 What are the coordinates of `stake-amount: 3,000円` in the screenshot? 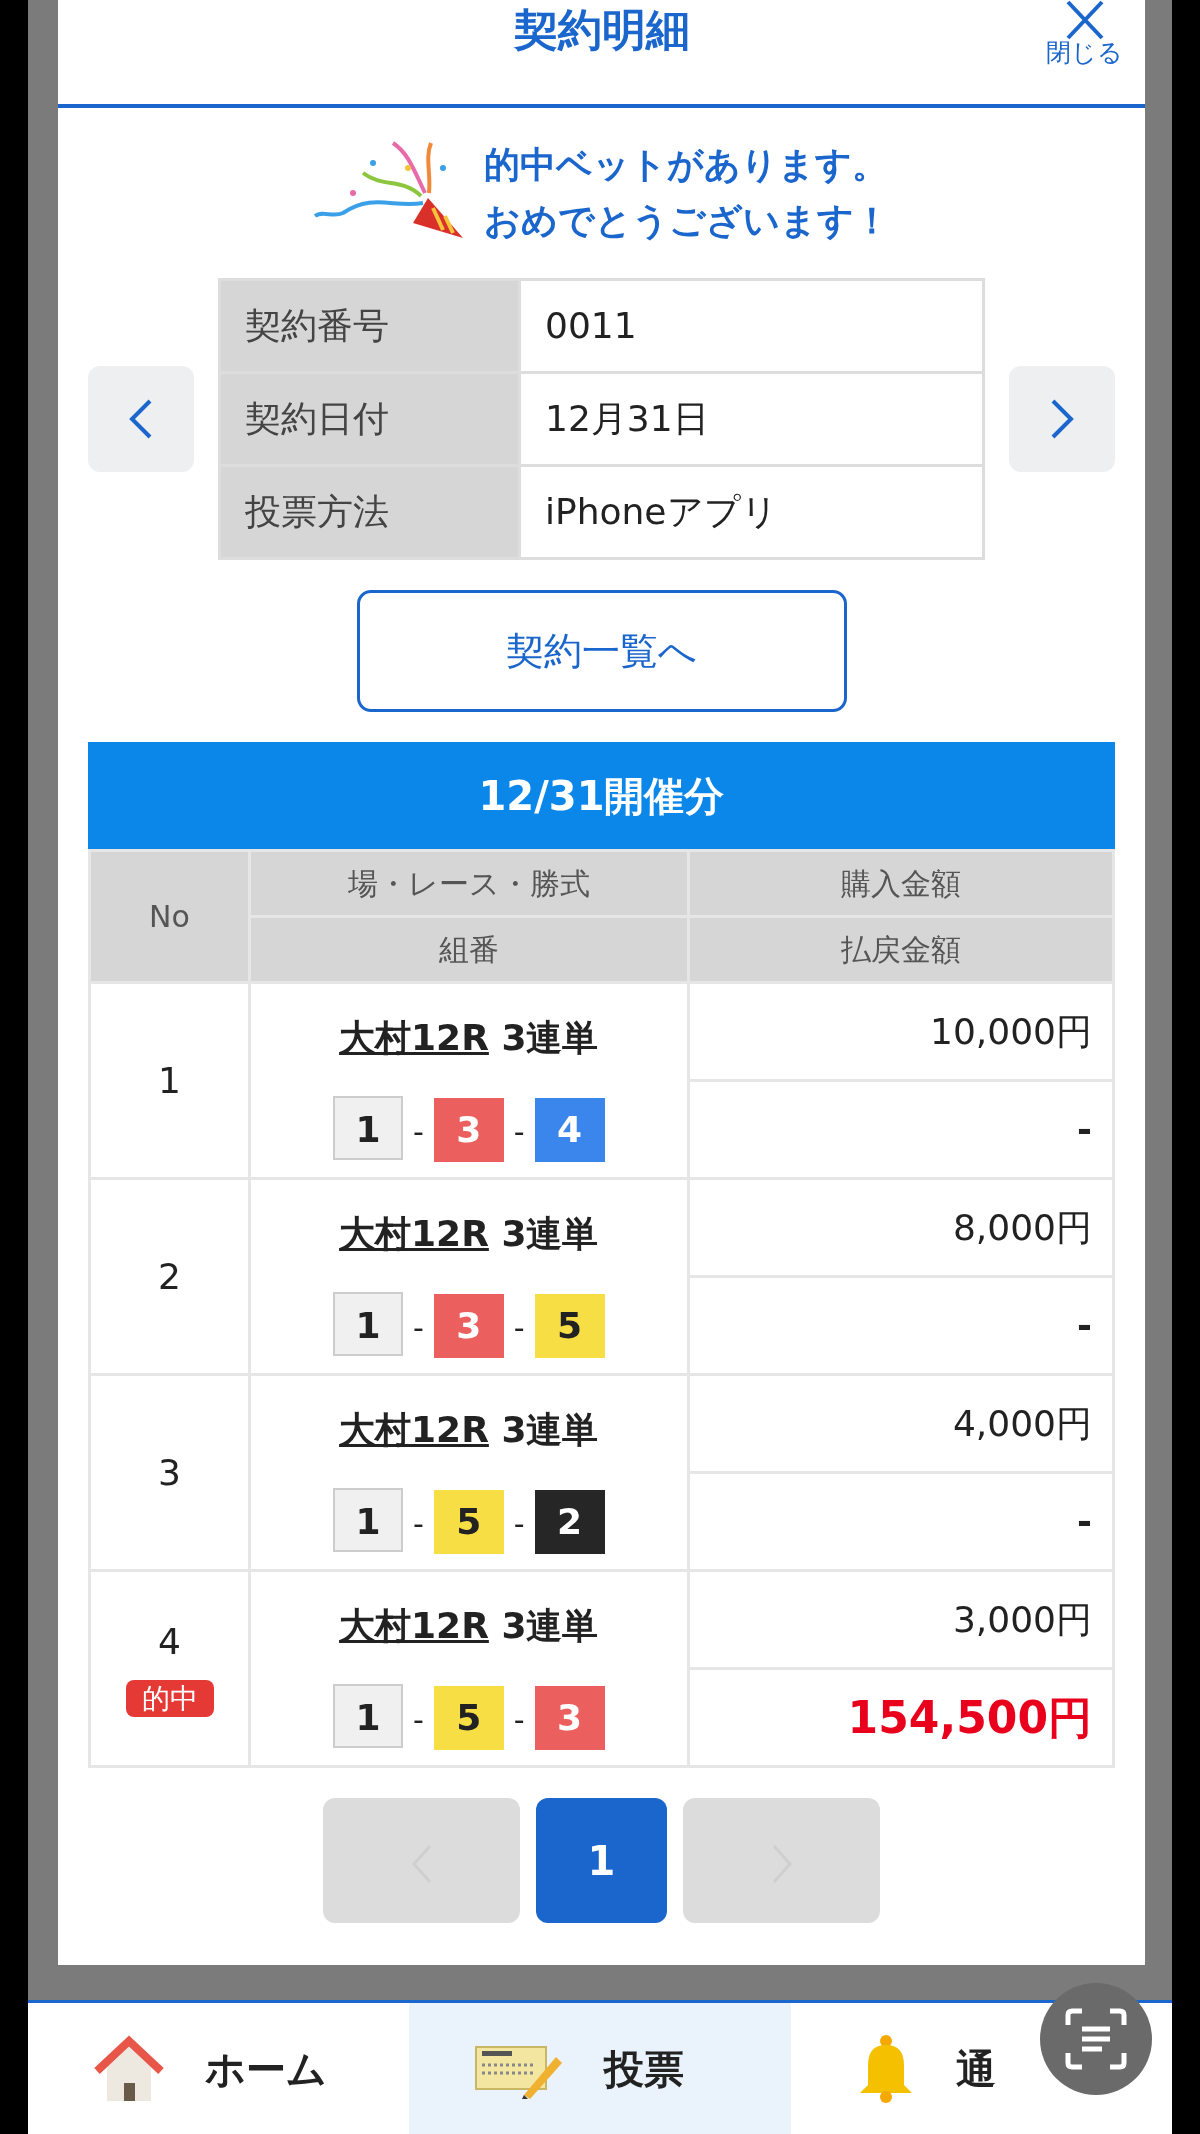 It's located at (901, 1619).